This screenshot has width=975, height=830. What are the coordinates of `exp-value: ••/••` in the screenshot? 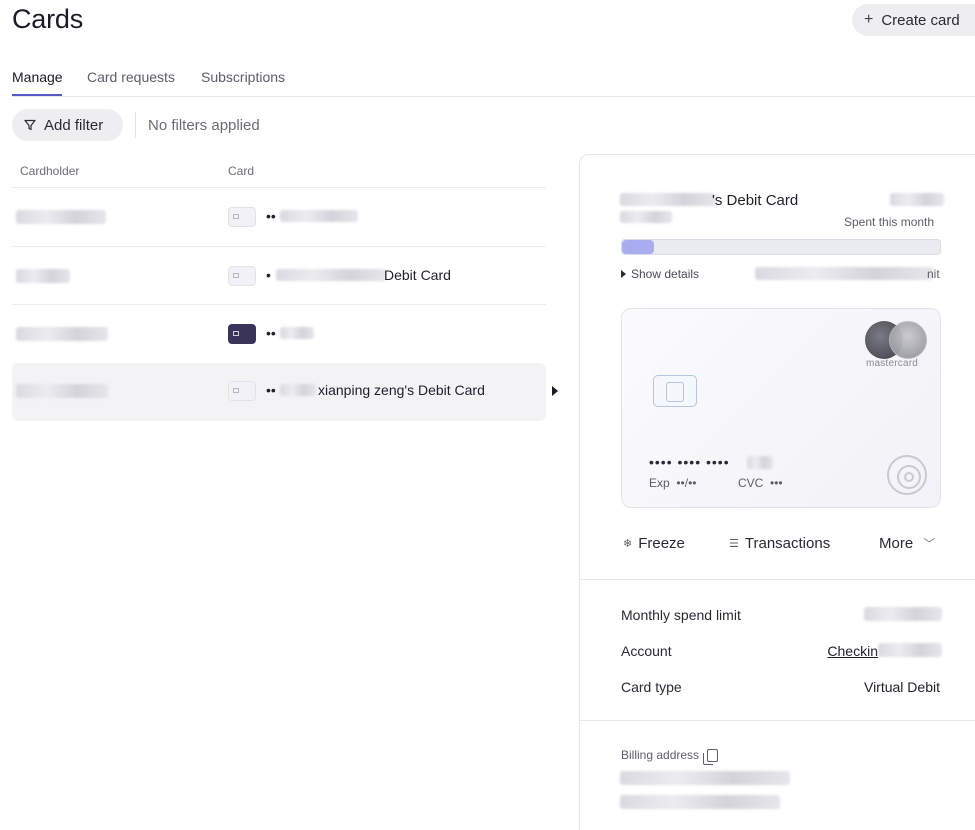 It's located at (686, 483).